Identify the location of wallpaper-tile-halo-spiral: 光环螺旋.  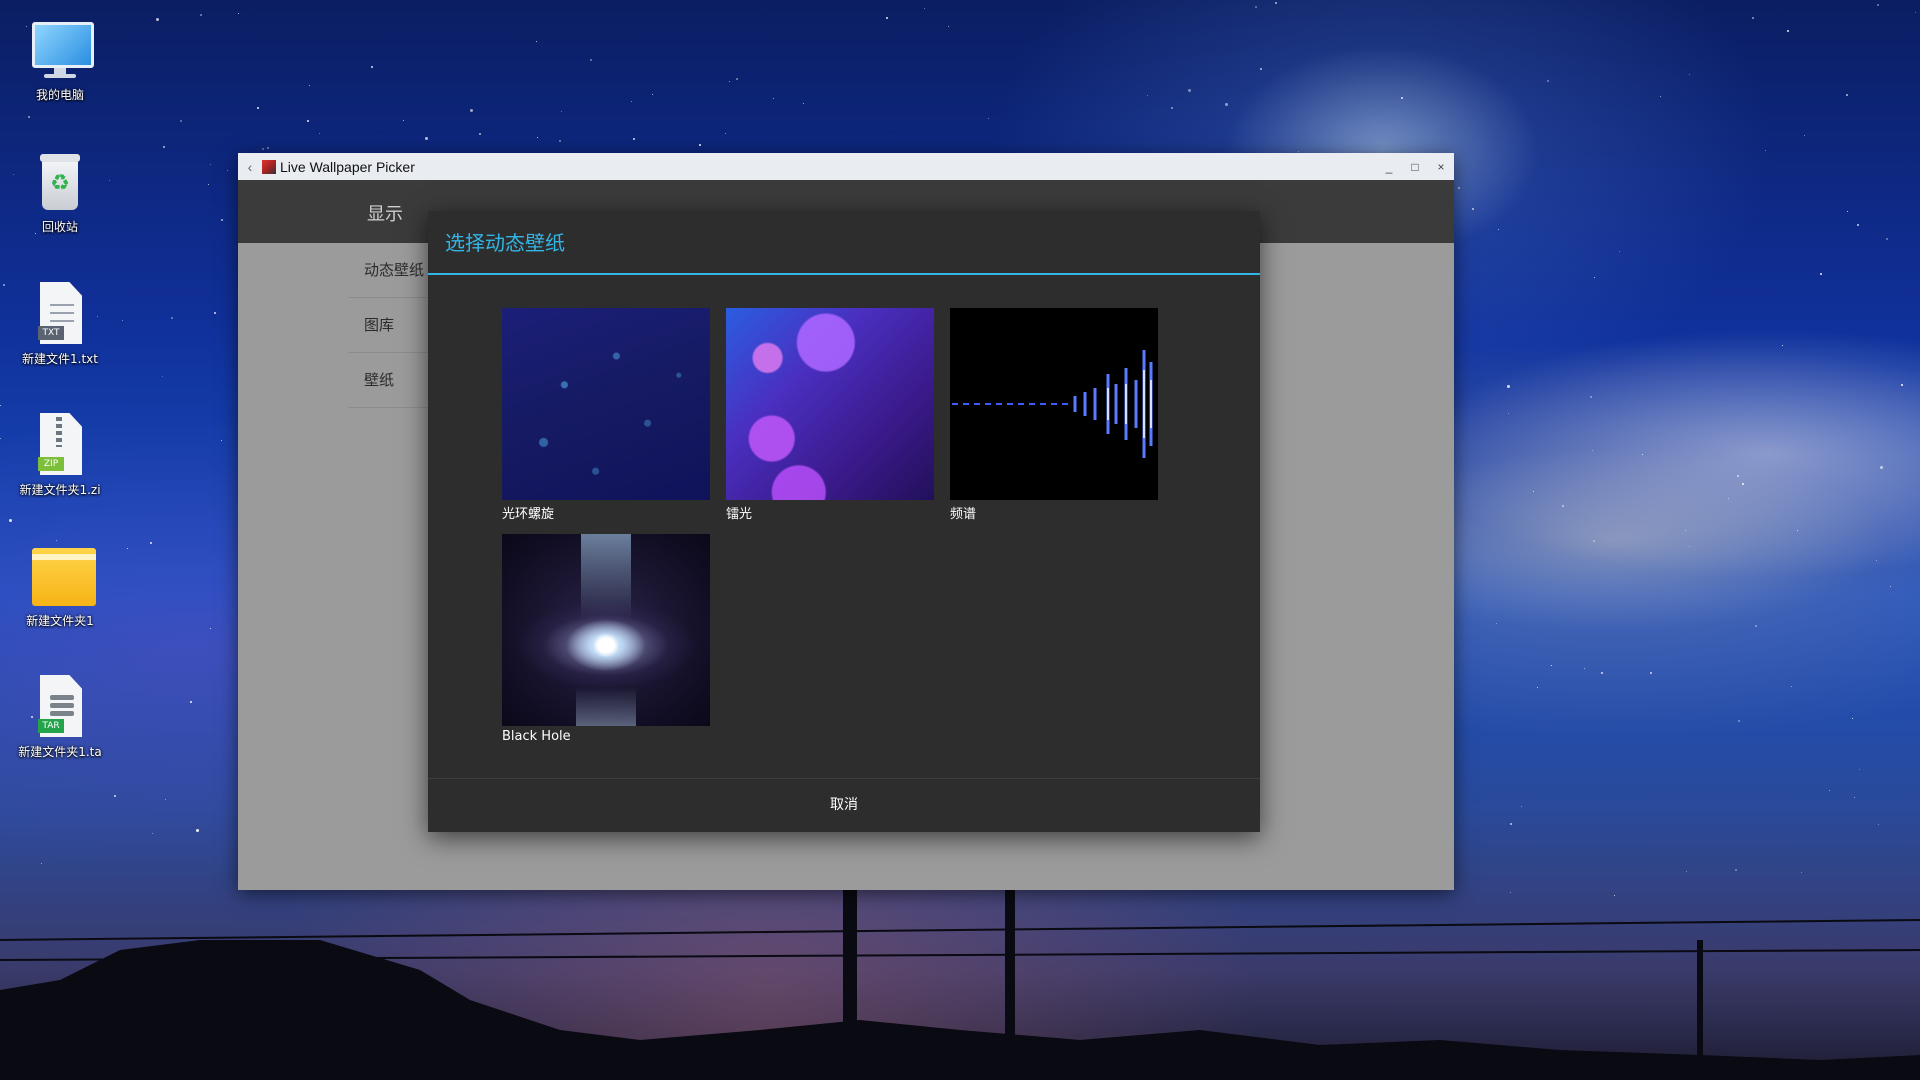
(606, 415).